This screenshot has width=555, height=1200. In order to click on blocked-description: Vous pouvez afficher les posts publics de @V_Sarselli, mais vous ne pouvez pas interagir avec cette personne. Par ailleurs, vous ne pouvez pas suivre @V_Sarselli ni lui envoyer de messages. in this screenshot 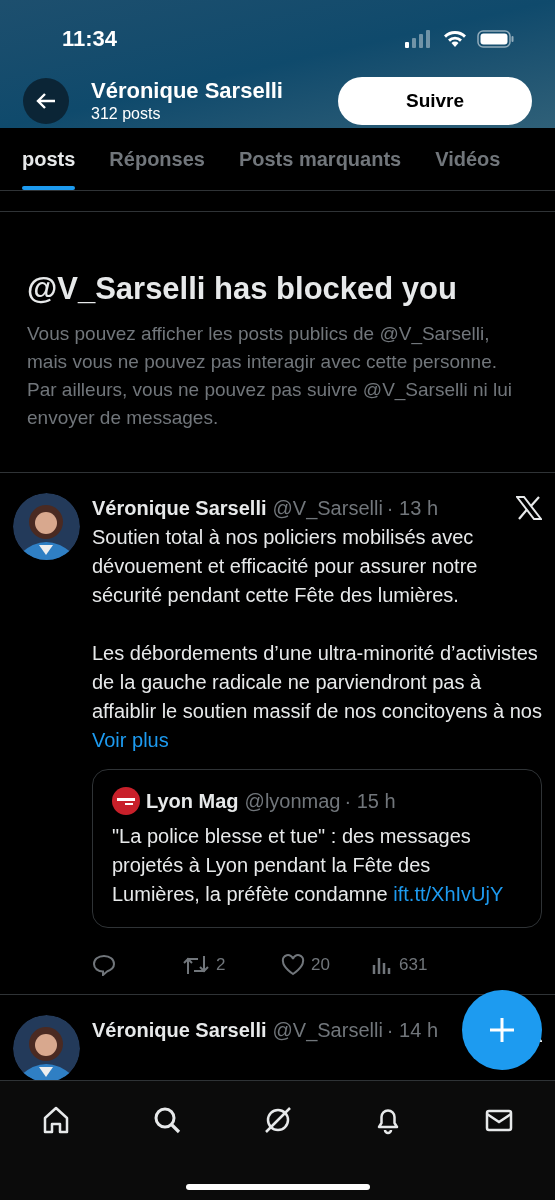, I will do `click(270, 376)`.